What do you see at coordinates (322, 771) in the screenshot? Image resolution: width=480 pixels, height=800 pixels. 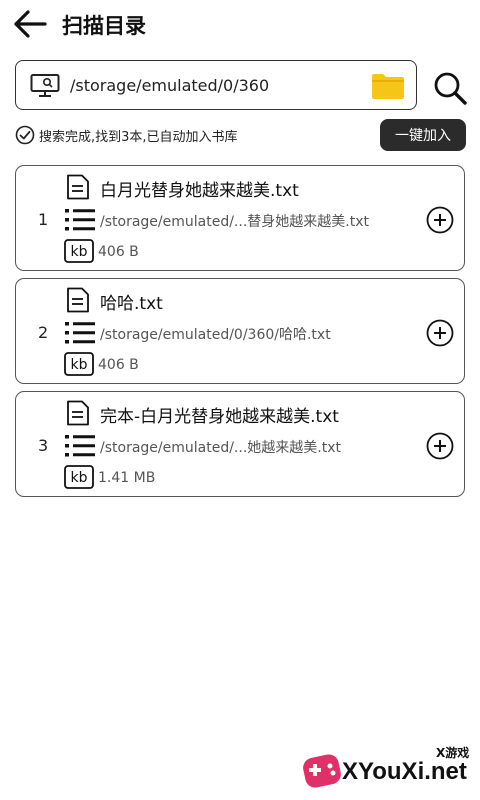 I see `gamepad-logo-icon` at bounding box center [322, 771].